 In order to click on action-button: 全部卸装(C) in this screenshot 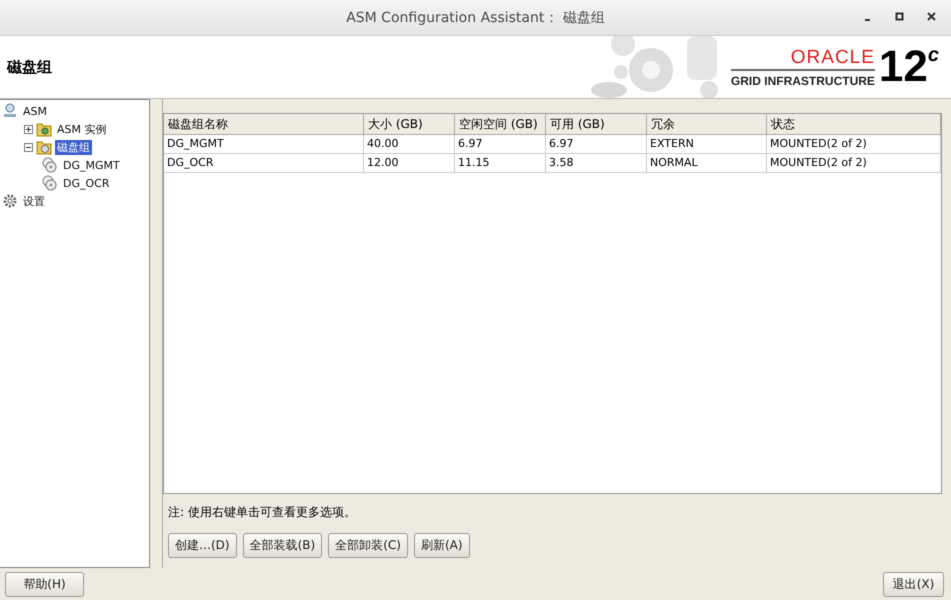, I will do `click(368, 545)`.